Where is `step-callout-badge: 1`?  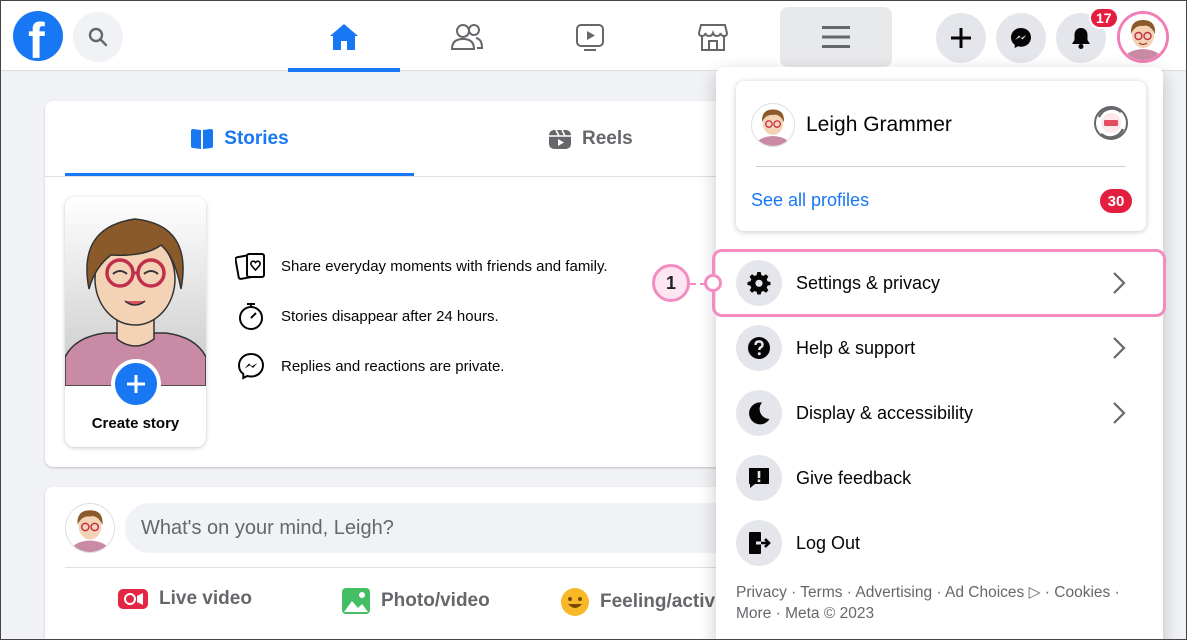 step-callout-badge: 1 is located at coordinates (671, 283).